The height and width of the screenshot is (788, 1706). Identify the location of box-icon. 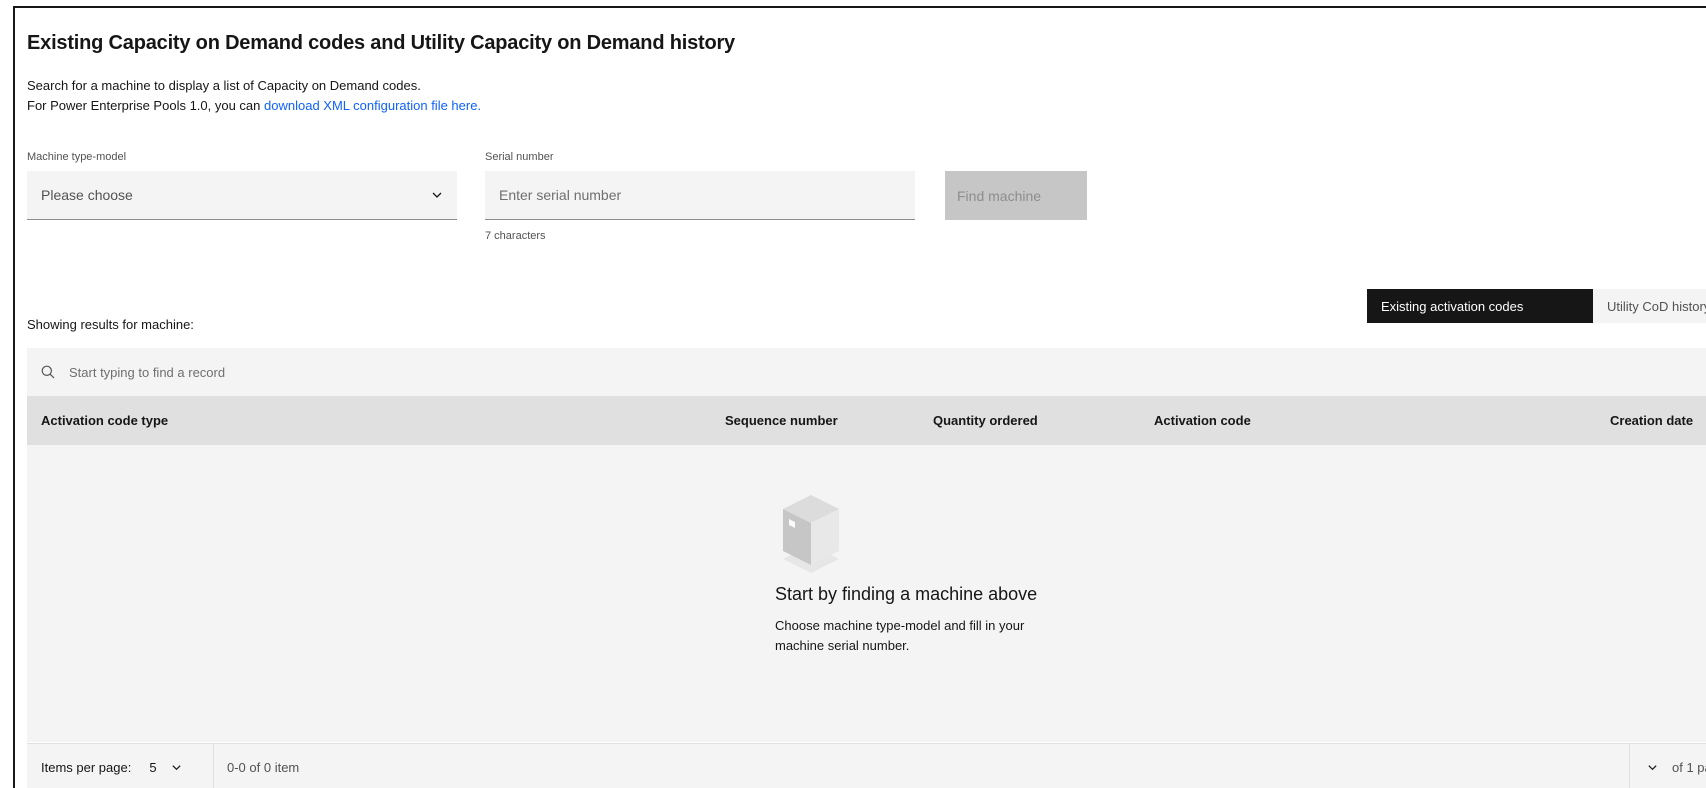
(811, 534).